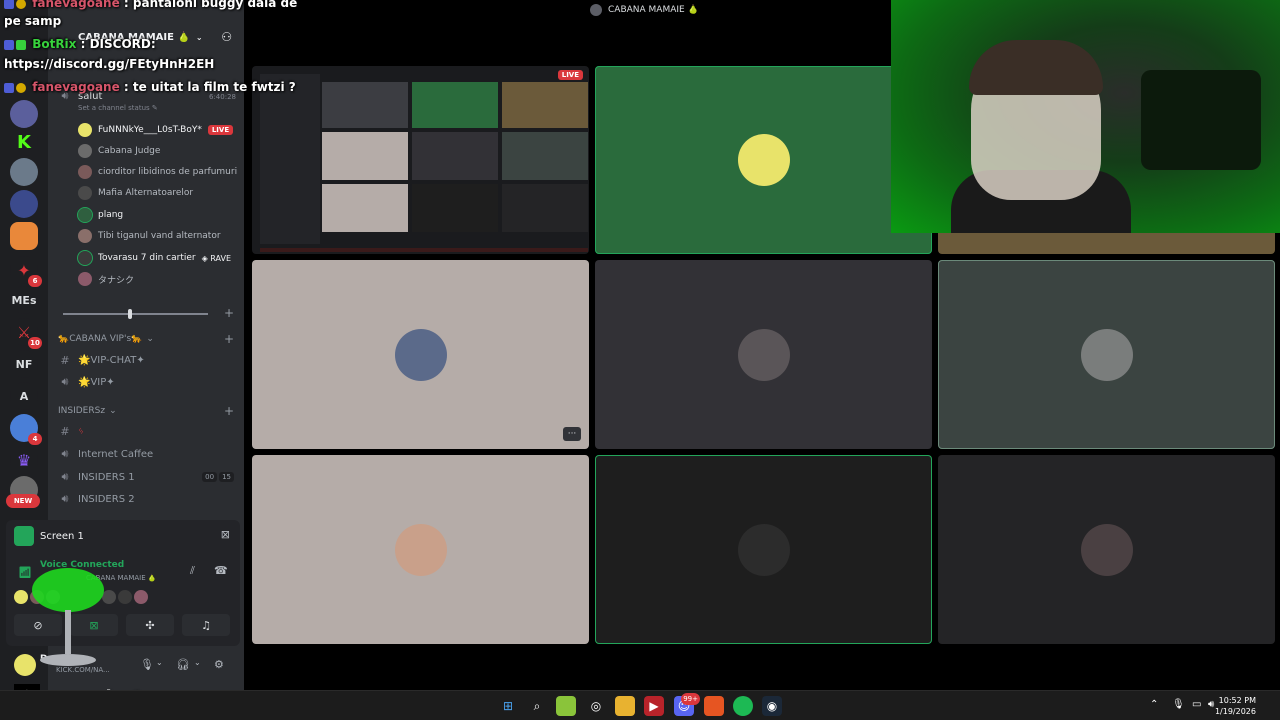  Describe the element at coordinates (65, 360) in the screenshot. I see `hashtag-icon: #` at that location.